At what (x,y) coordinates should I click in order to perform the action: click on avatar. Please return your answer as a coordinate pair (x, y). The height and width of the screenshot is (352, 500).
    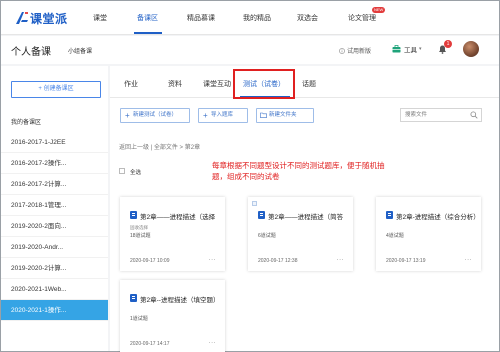
    Looking at the image, I should click on (471, 49).